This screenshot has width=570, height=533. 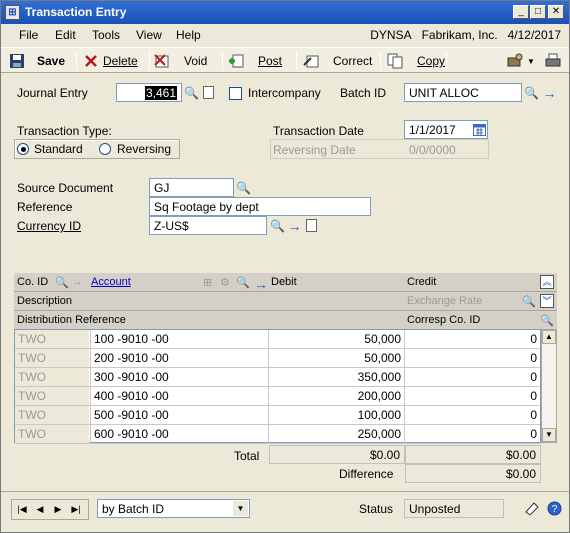 What do you see at coordinates (110, 61) in the screenshot?
I see `delete-button: Delete` at bounding box center [110, 61].